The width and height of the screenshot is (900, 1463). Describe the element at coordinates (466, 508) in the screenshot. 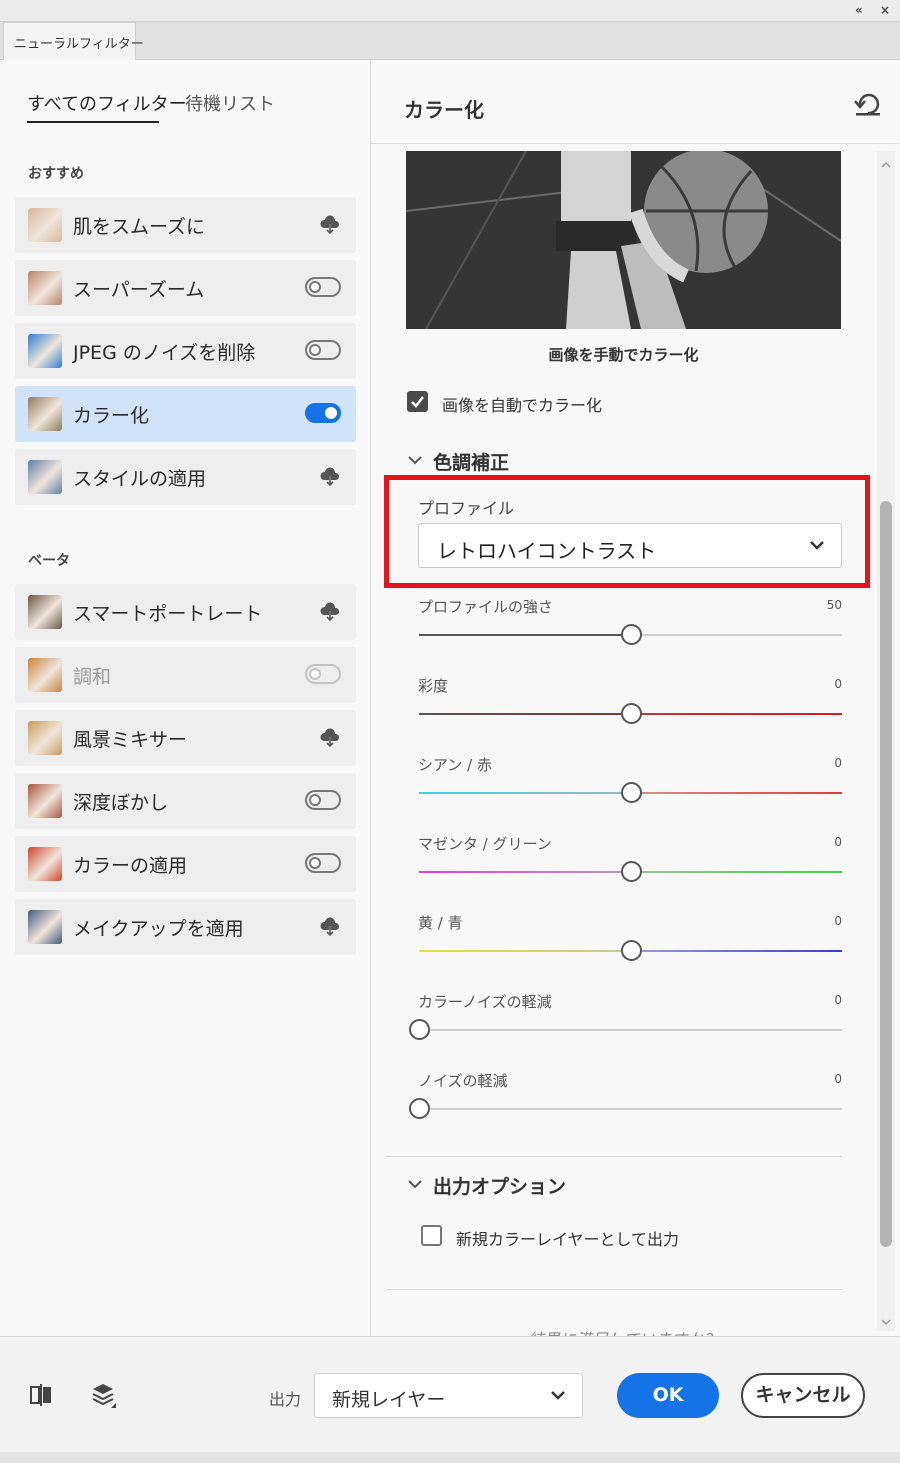

I see `profile-label: プロファイル` at that location.